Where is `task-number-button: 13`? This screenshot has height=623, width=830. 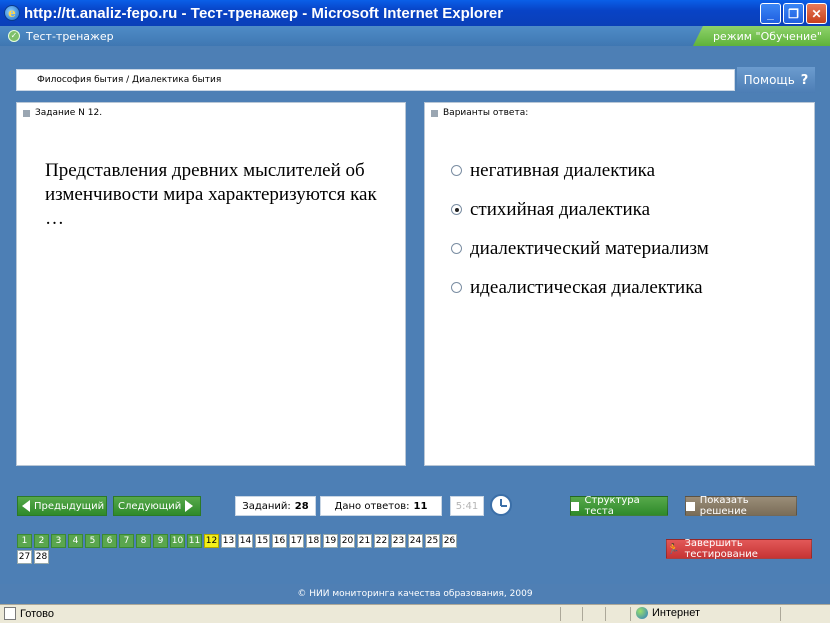 task-number-button: 13 is located at coordinates (228, 541).